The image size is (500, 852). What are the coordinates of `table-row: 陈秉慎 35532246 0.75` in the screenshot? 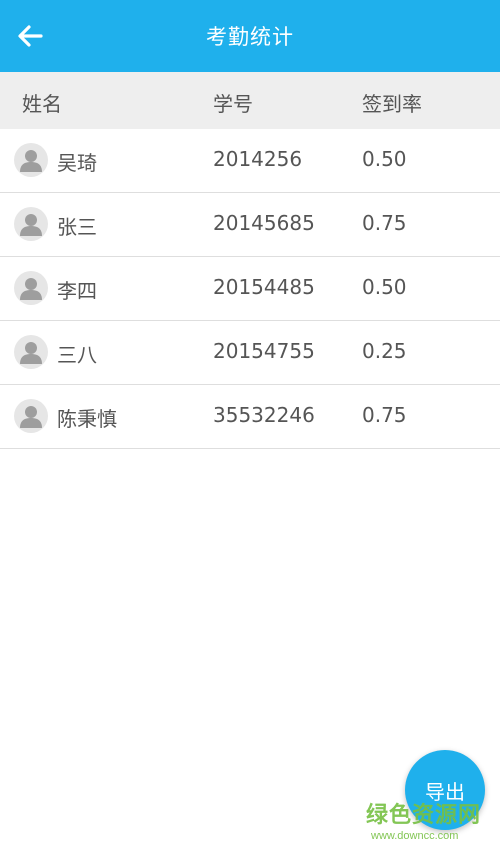 It's located at (250, 417).